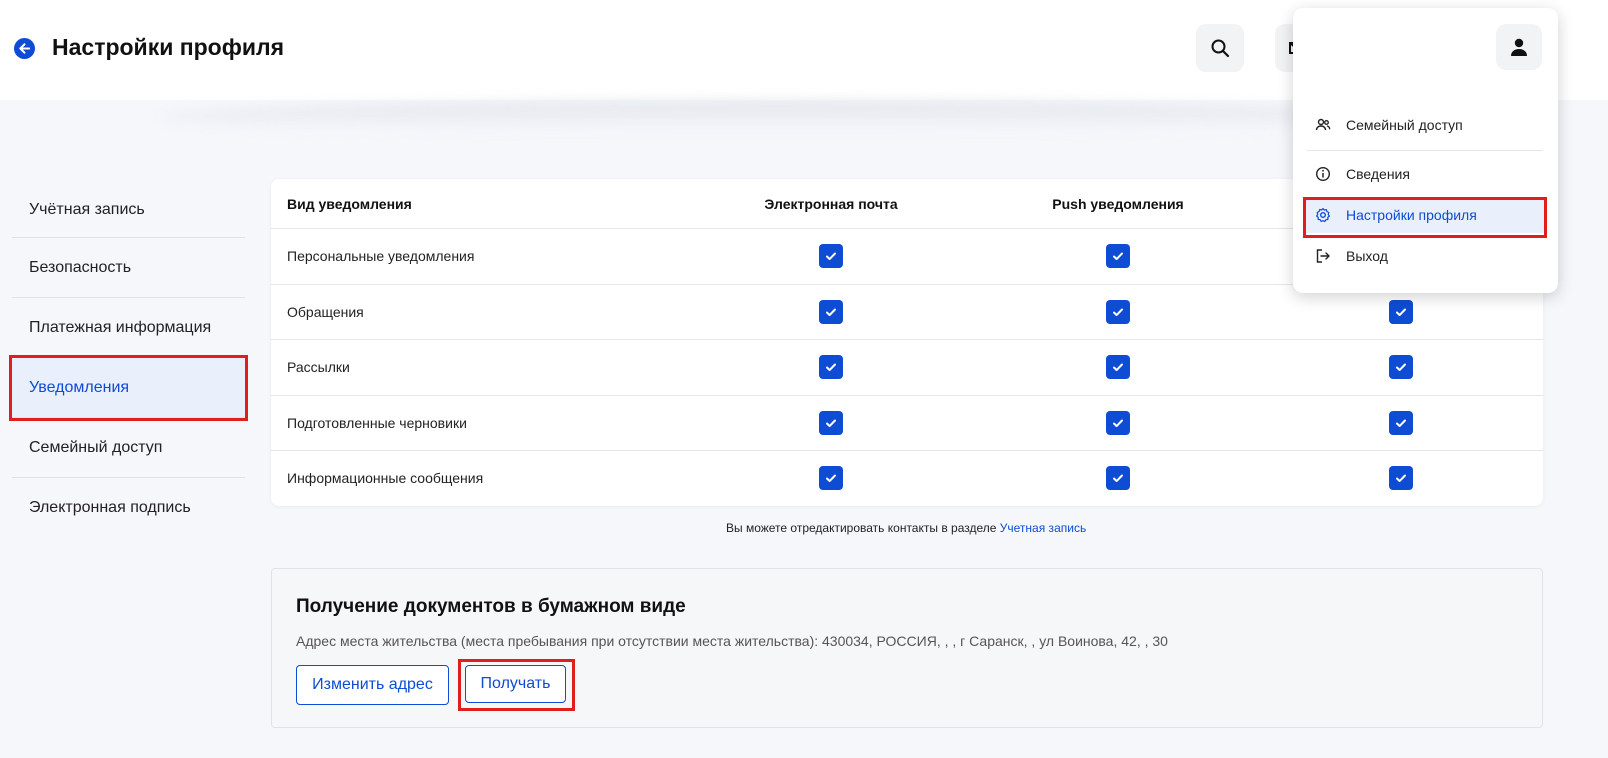 The height and width of the screenshot is (758, 1608). What do you see at coordinates (349, 204) in the screenshot?
I see `column-header-type: Вид уведомления` at bounding box center [349, 204].